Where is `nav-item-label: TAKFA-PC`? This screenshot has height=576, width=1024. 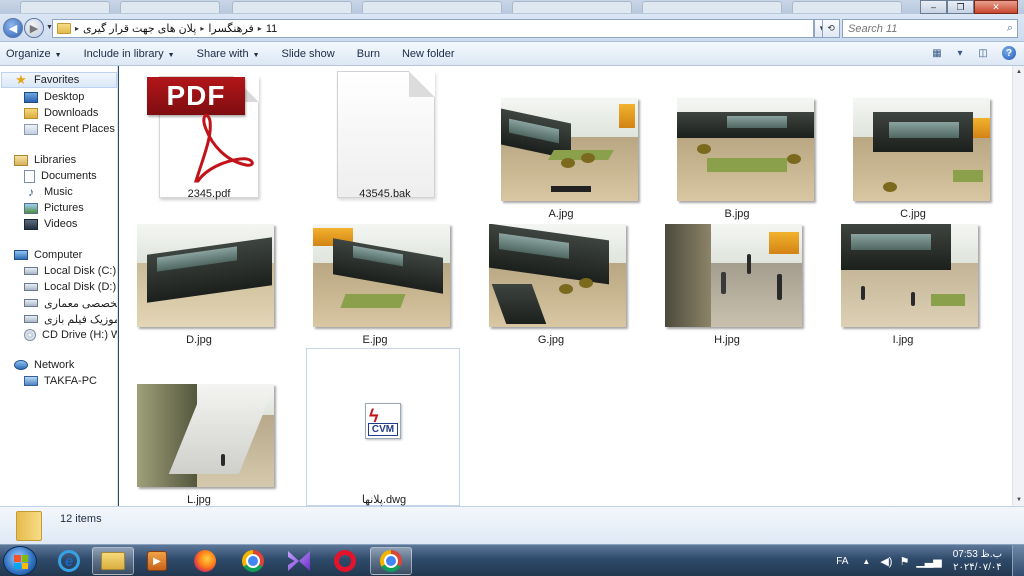 nav-item-label: TAKFA-PC is located at coordinates (70, 381).